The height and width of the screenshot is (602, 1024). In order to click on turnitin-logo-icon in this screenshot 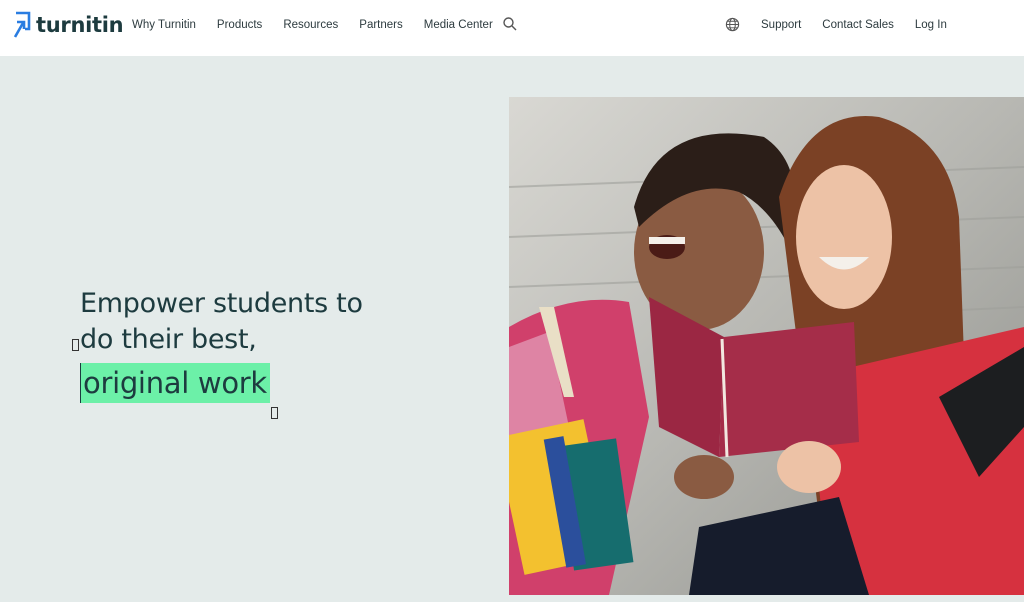, I will do `click(22, 24)`.